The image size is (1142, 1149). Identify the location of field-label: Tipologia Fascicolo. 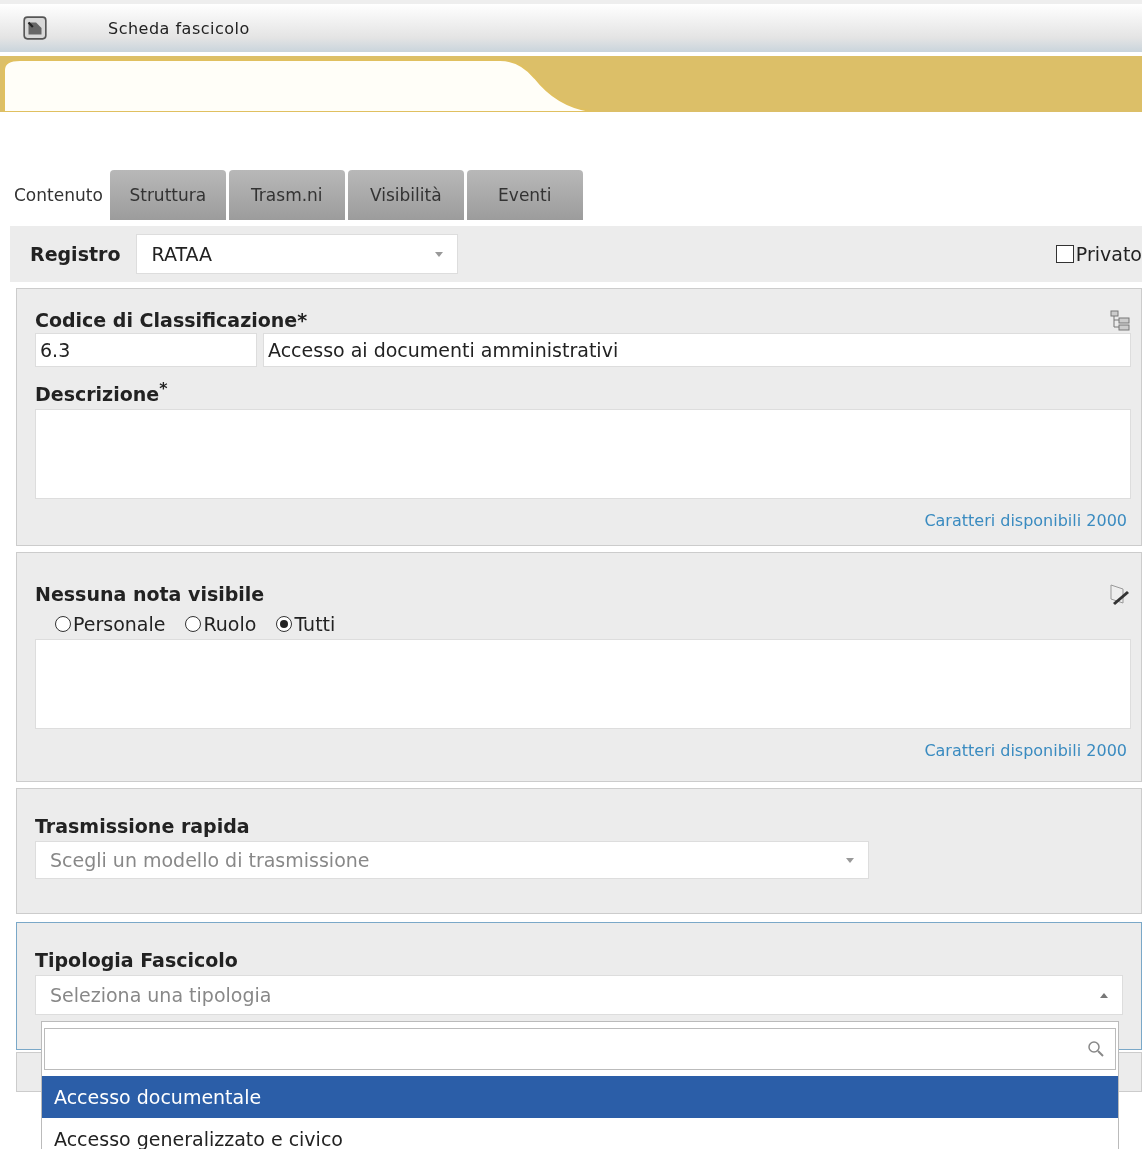
(137, 960).